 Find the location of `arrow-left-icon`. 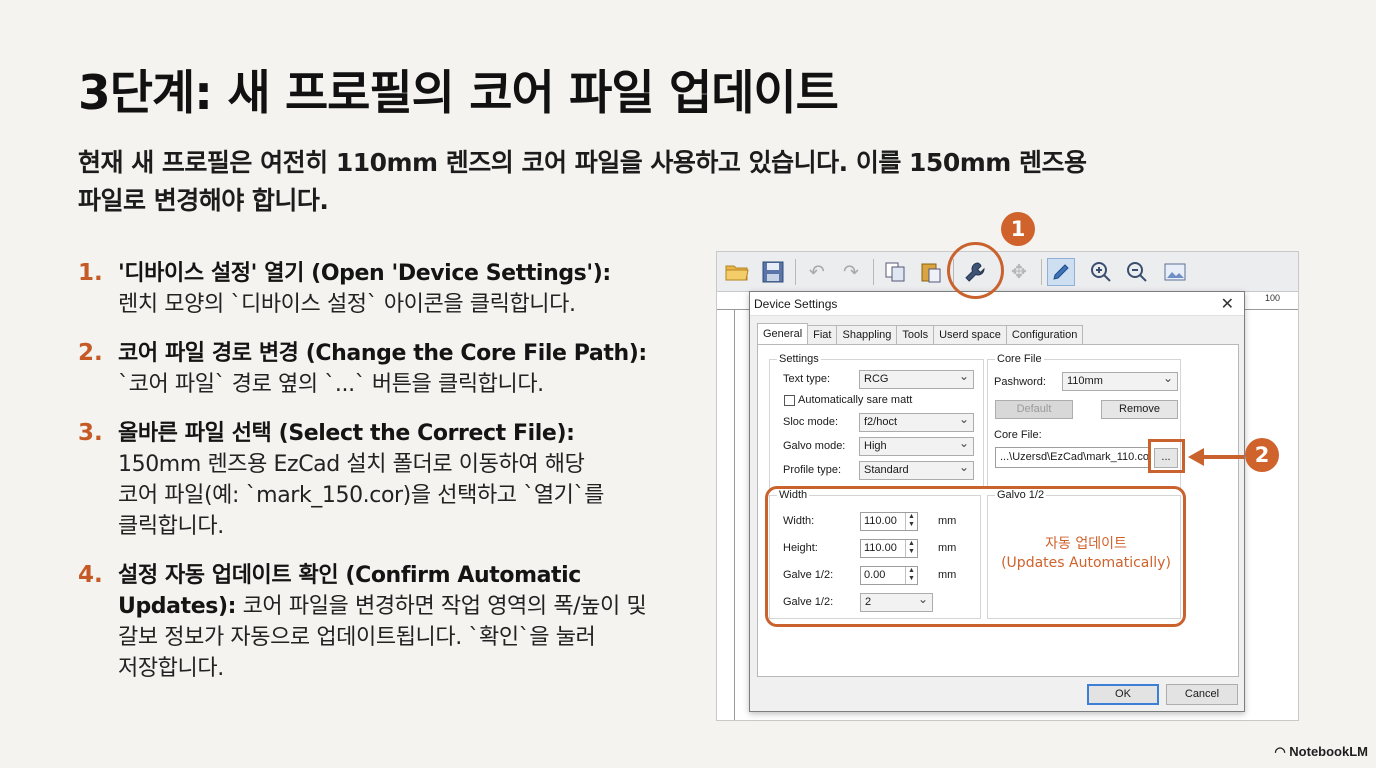

arrow-left-icon is located at coordinates (1216, 457).